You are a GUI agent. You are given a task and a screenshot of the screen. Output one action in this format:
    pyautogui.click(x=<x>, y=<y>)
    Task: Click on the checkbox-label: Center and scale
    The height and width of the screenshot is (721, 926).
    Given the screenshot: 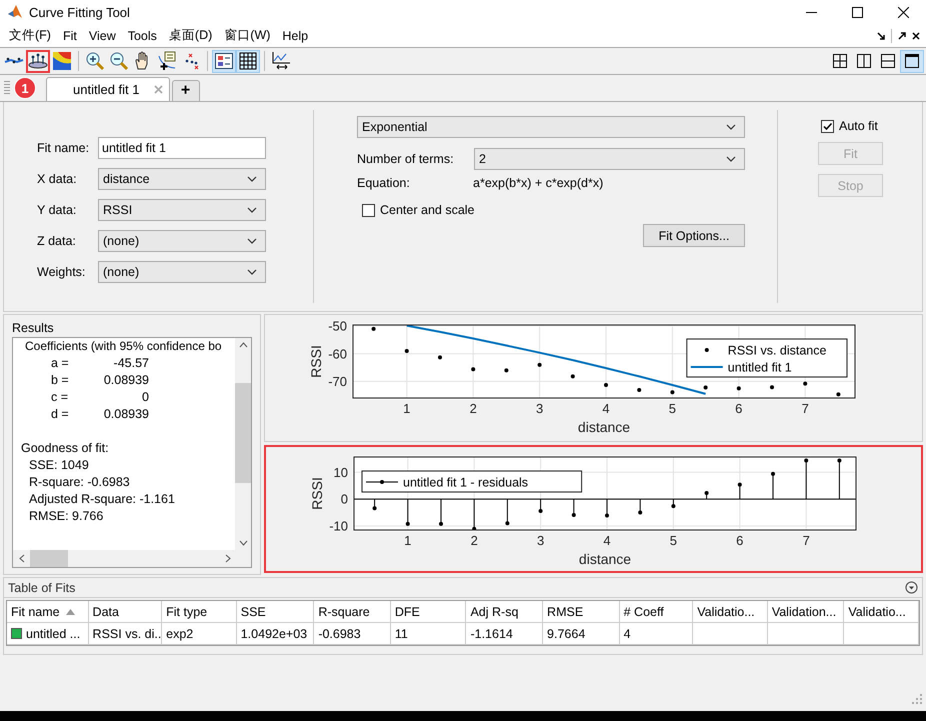 What is the action you would take?
    pyautogui.click(x=427, y=210)
    